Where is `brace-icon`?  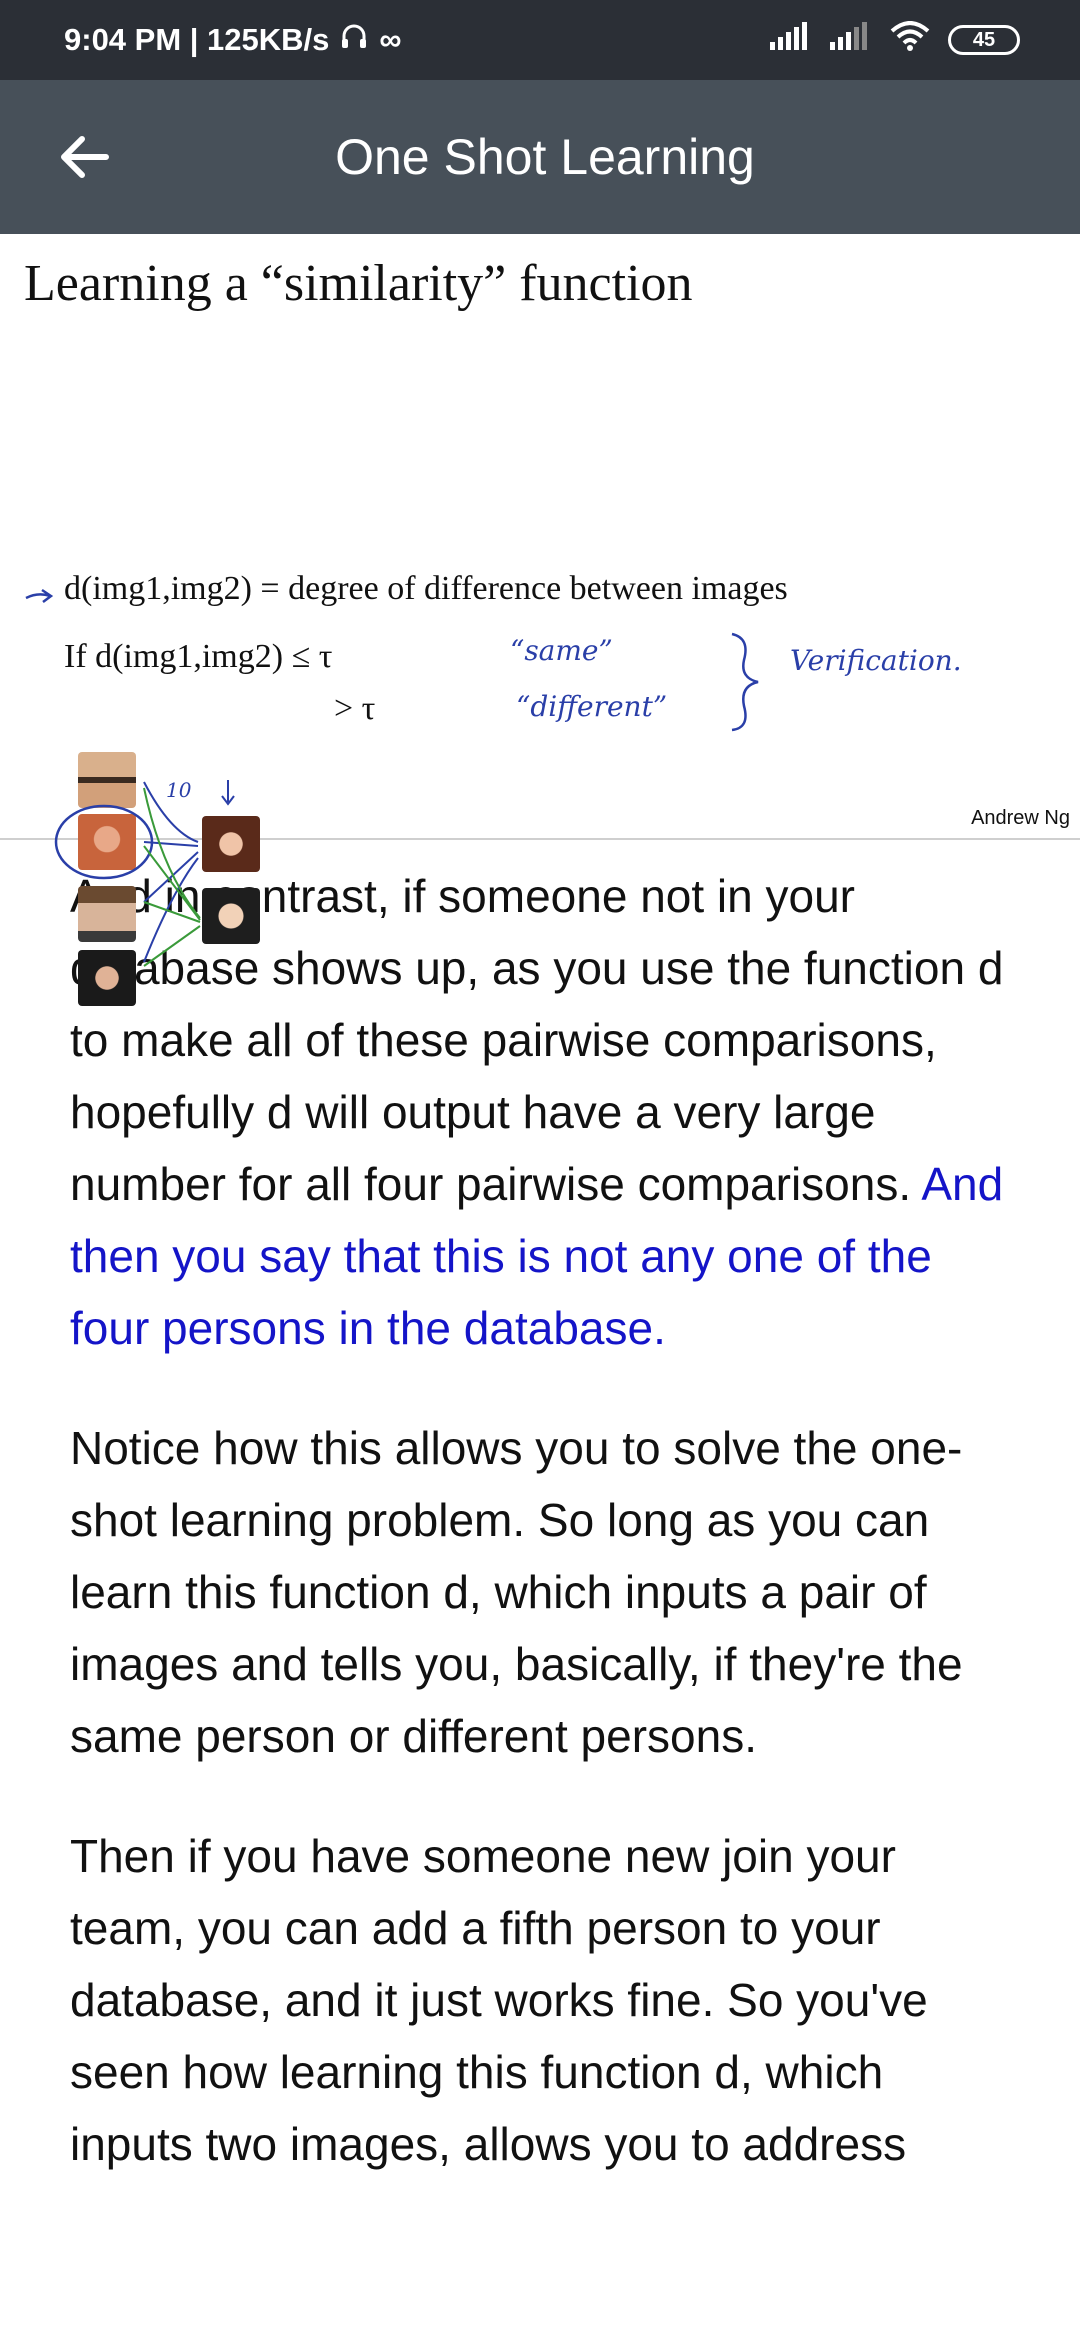
brace-icon is located at coordinates (745, 682).